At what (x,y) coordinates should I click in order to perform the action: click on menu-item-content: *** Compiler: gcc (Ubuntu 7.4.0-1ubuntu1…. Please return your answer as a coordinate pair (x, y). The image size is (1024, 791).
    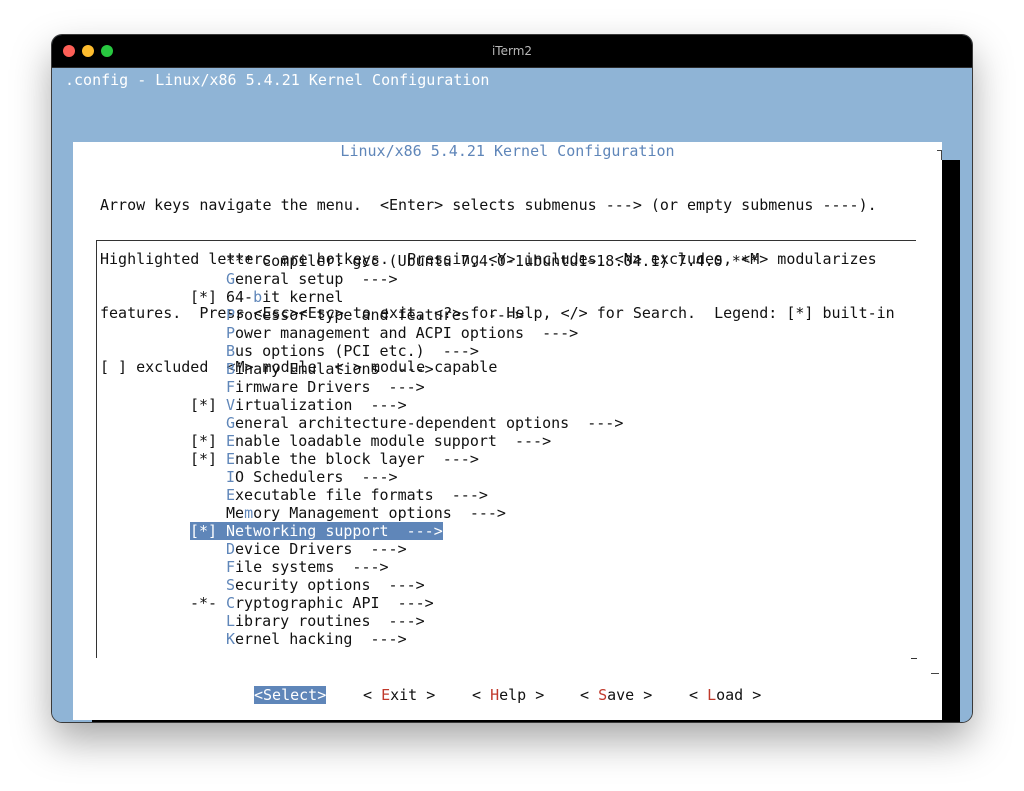
    Looking at the image, I should click on (474, 261).